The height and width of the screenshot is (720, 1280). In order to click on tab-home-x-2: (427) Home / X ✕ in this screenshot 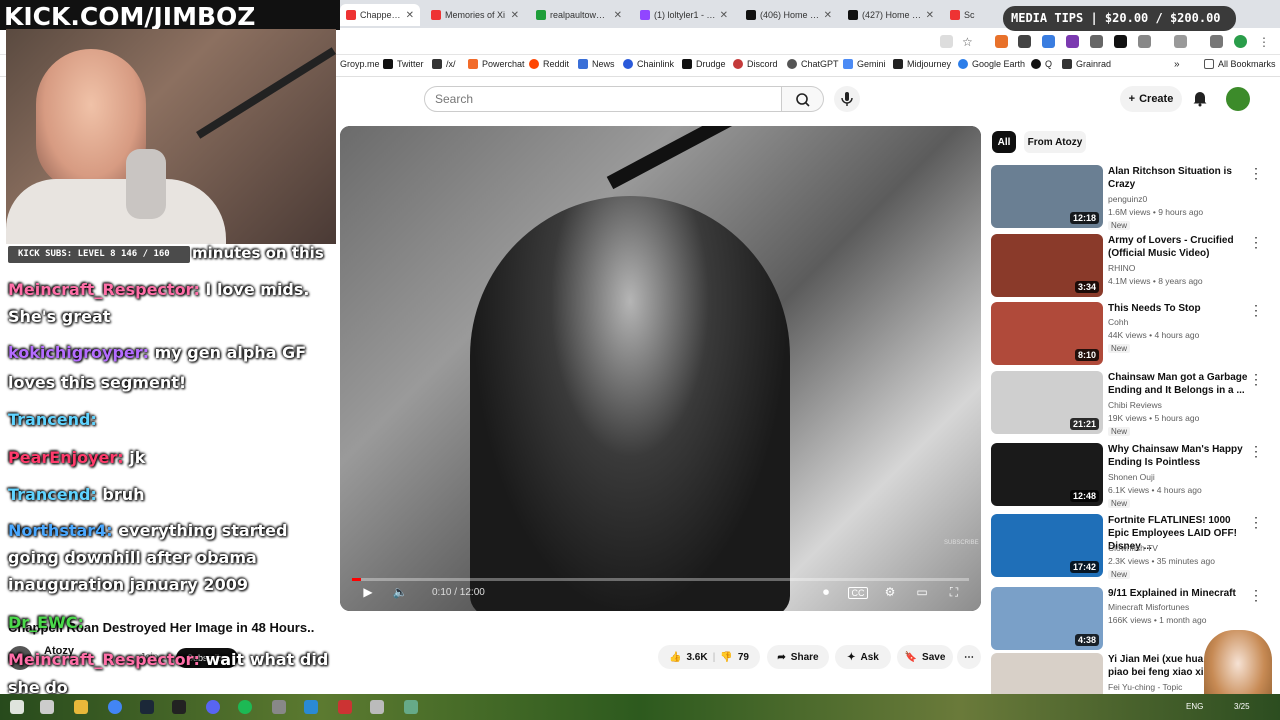, I will do `click(891, 15)`.